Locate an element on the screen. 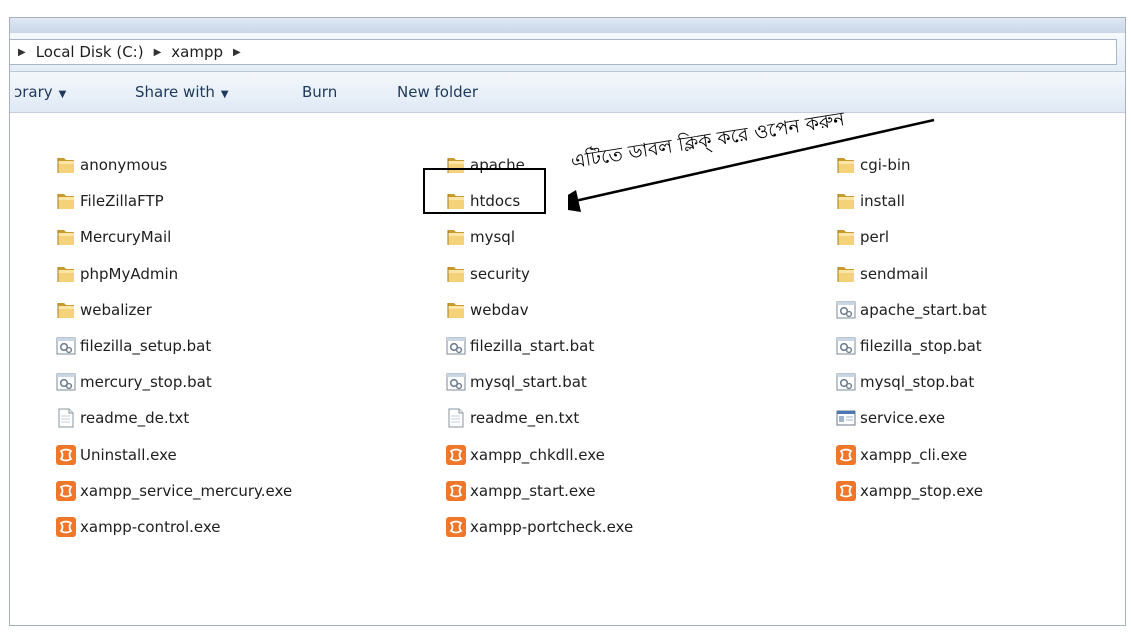 The height and width of the screenshot is (632, 1131). file-name: FileZillaFTP is located at coordinates (122, 201).